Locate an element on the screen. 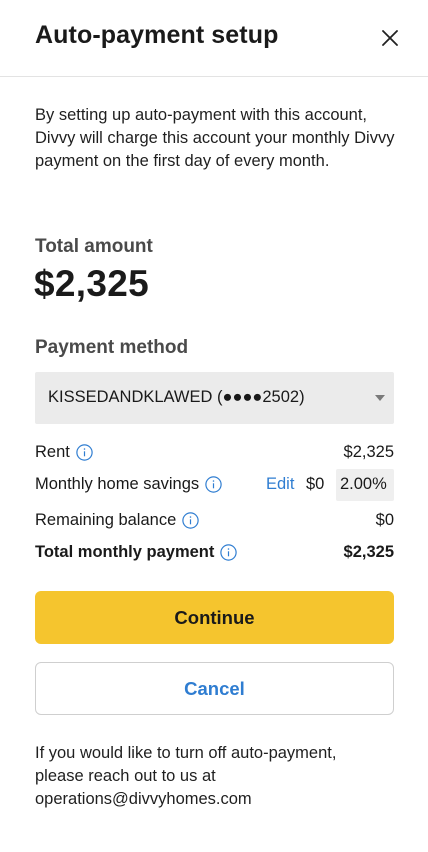  savings-value: $0 is located at coordinates (315, 484).